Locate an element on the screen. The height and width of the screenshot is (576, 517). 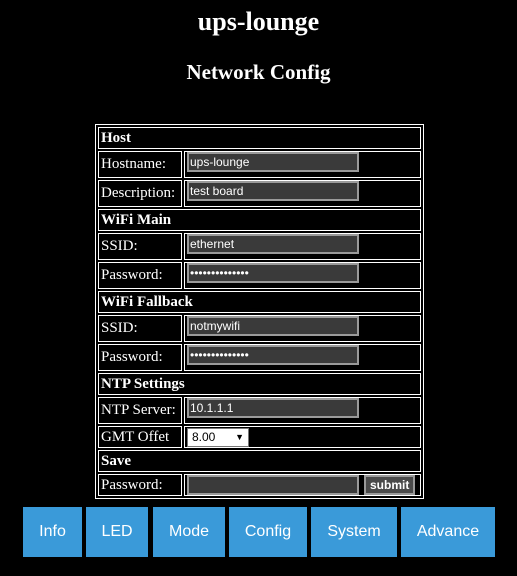
ntp-server-label: NTP Server: is located at coordinates (140, 410).